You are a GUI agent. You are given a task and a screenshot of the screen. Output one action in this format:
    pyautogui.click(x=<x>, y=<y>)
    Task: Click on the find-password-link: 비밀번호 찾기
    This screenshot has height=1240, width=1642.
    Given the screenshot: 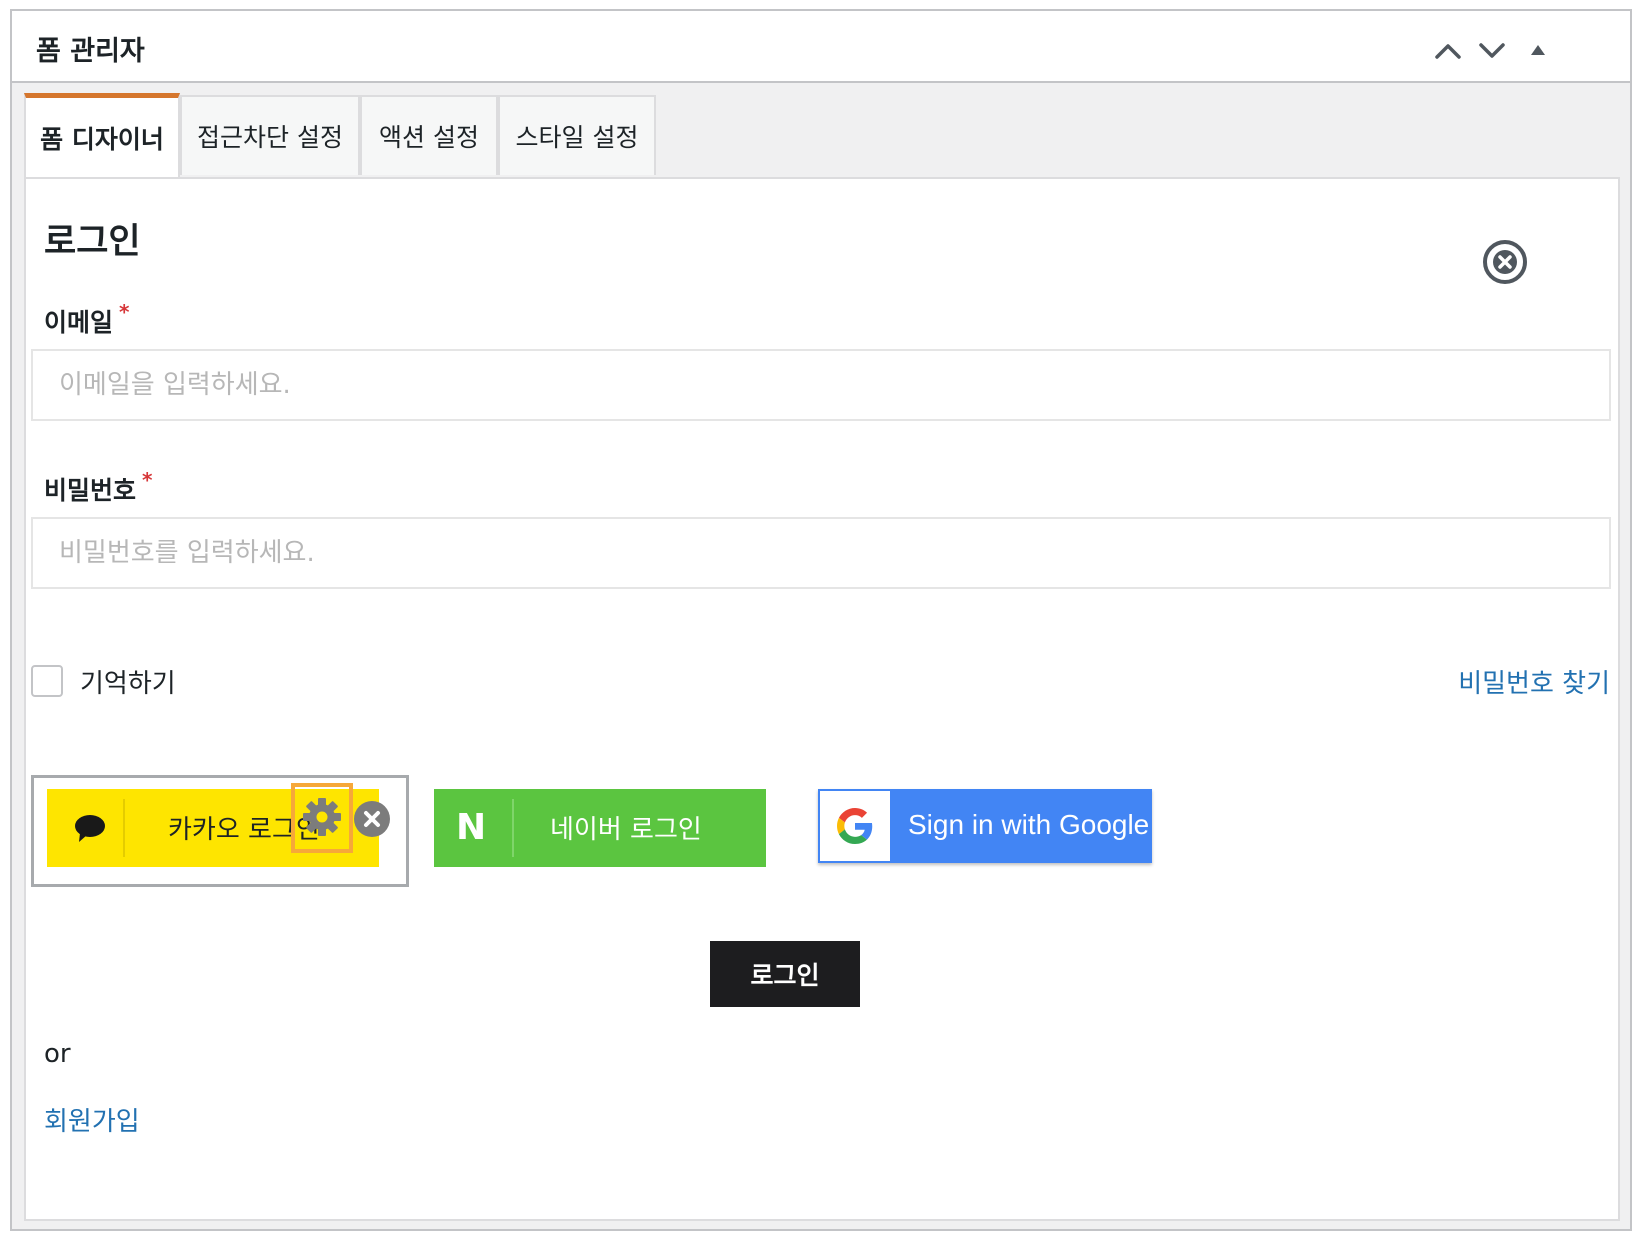 What is the action you would take?
    pyautogui.click(x=1534, y=681)
    